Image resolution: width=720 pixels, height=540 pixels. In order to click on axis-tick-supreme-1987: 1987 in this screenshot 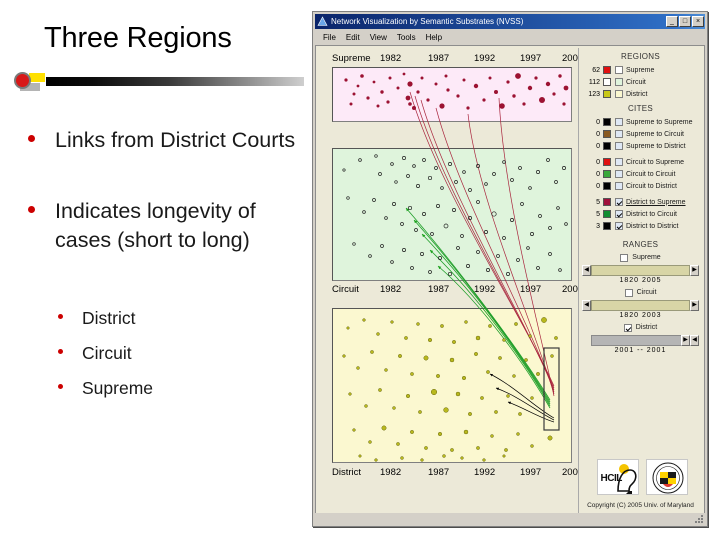, I will do `click(439, 58)`.